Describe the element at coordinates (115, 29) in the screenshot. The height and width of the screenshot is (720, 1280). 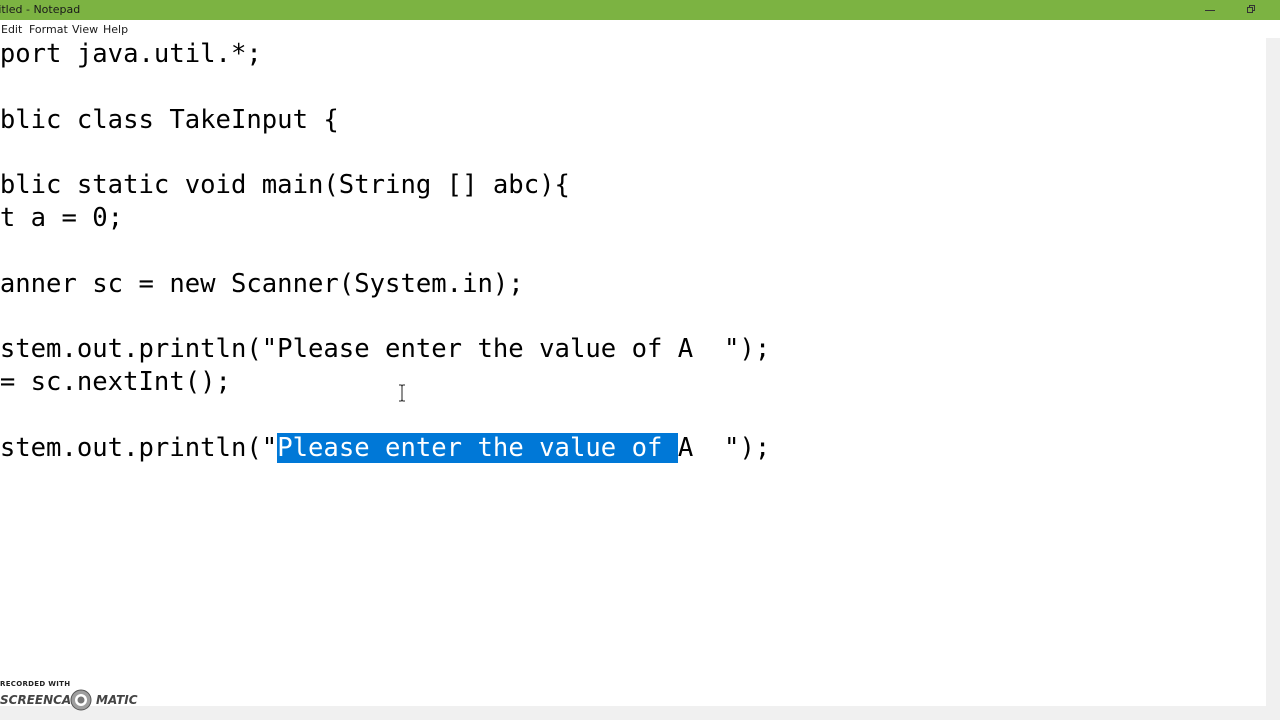
I see `menu-help: Help` at that location.